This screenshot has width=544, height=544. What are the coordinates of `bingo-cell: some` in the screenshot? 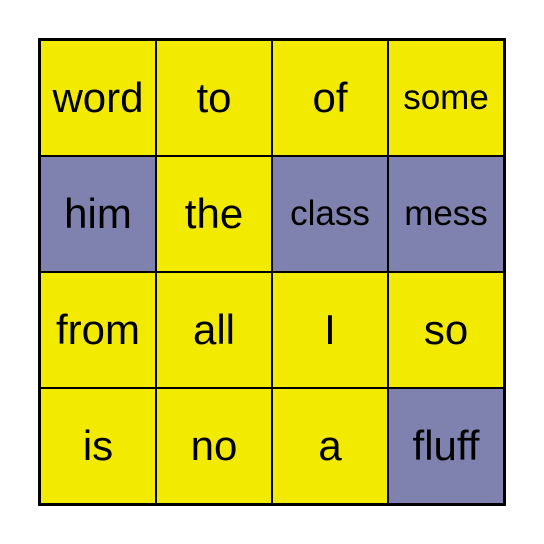 It's located at (446, 98).